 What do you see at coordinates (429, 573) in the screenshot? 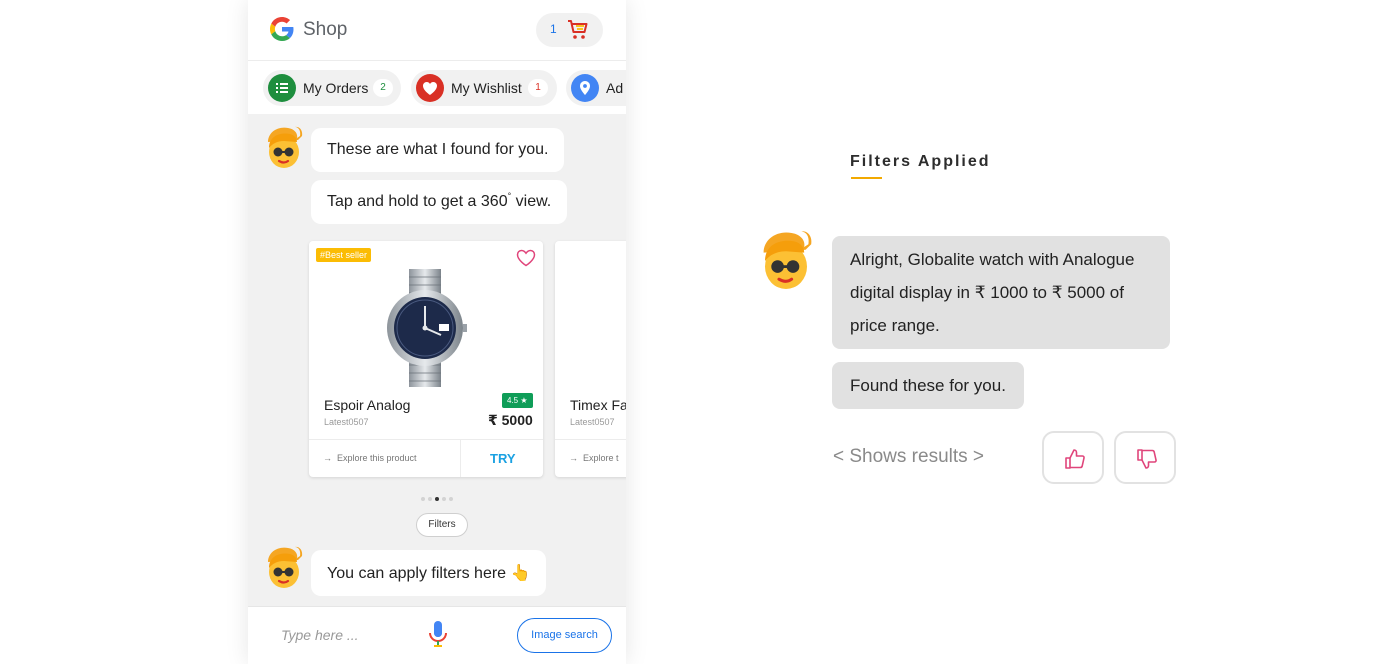
I see `assistant-message: You can apply filters here 👆` at bounding box center [429, 573].